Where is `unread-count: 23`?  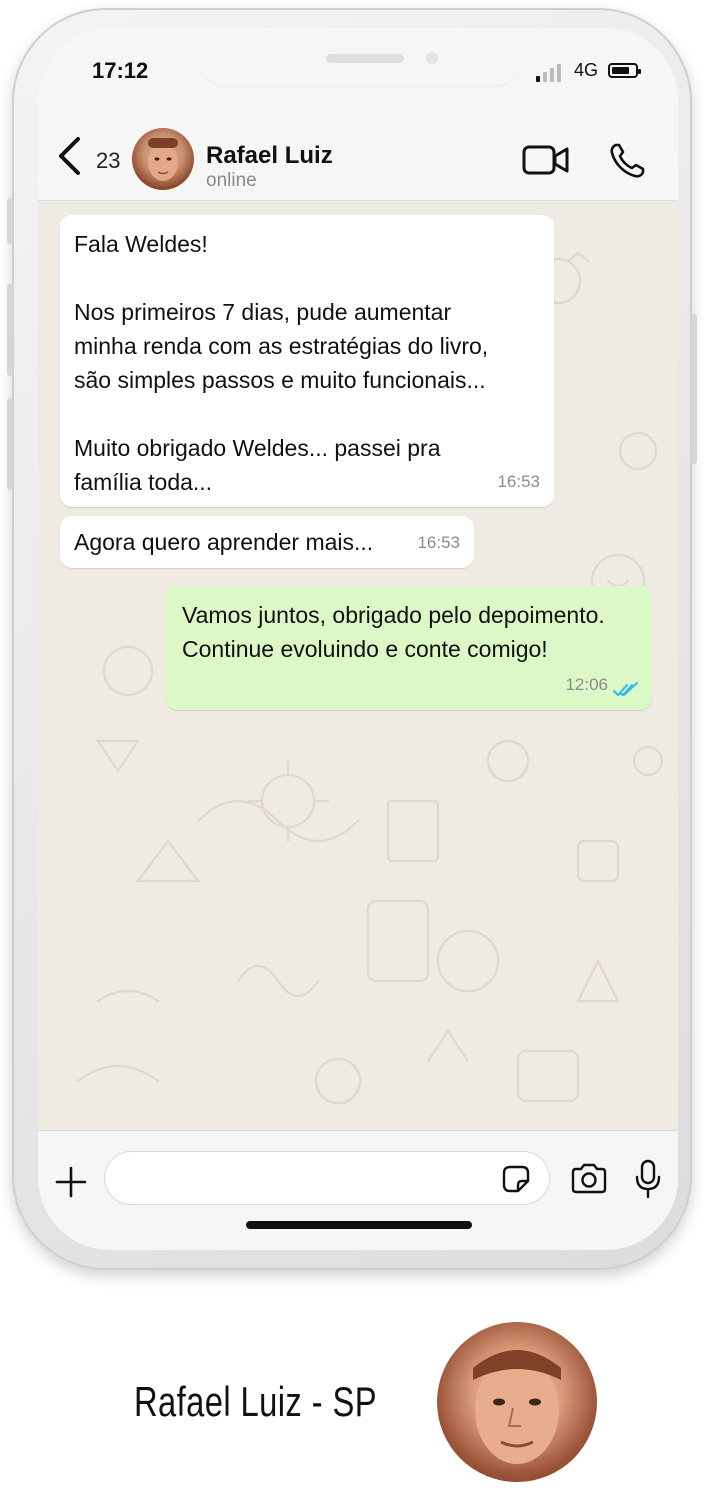
unread-count: 23 is located at coordinates (108, 161).